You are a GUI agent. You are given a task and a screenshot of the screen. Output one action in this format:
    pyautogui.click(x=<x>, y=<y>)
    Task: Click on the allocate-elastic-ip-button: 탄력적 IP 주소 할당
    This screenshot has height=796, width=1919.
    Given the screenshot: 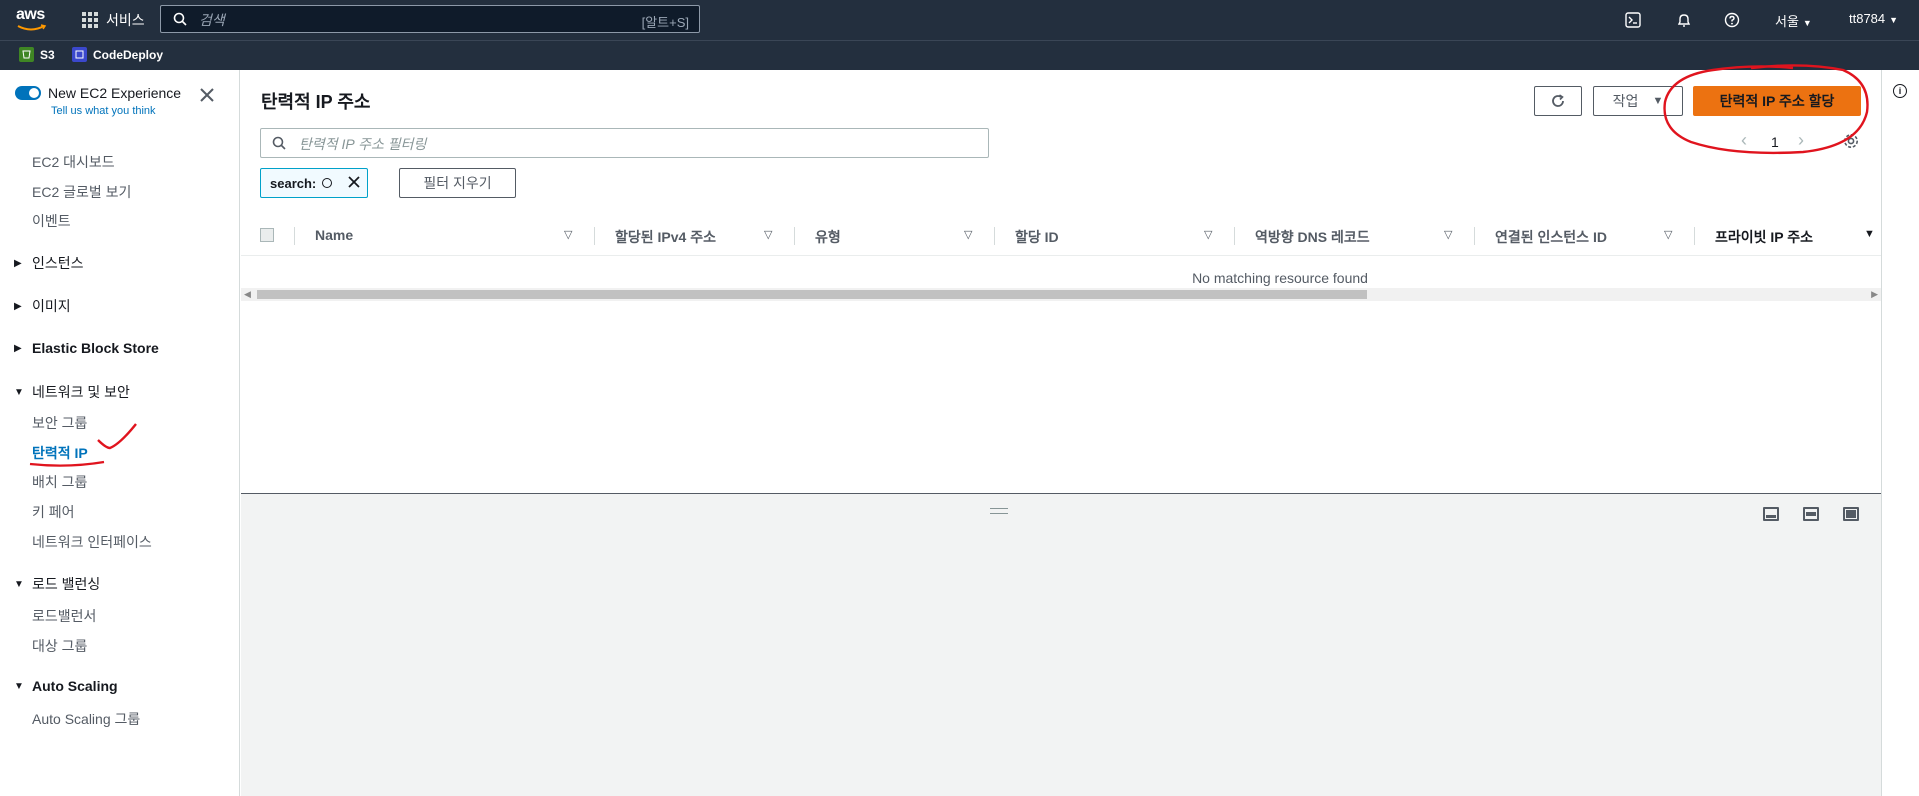 What is the action you would take?
    pyautogui.click(x=1777, y=101)
    